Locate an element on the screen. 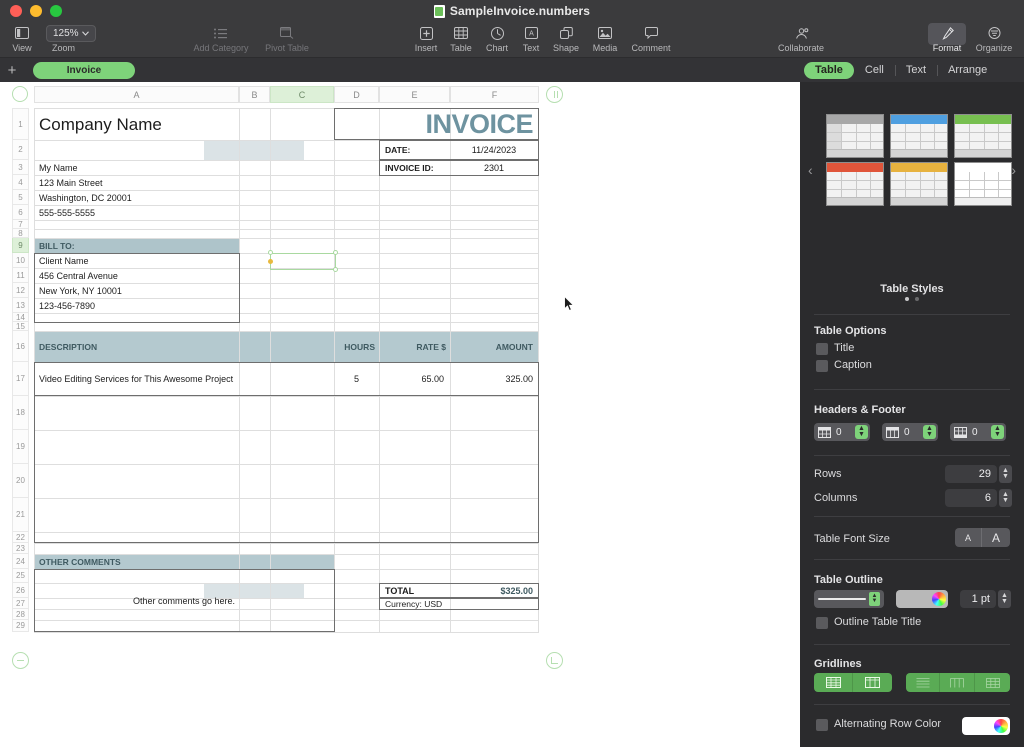 The height and width of the screenshot is (747, 1024). row-header-18: 18 is located at coordinates (20, 413).